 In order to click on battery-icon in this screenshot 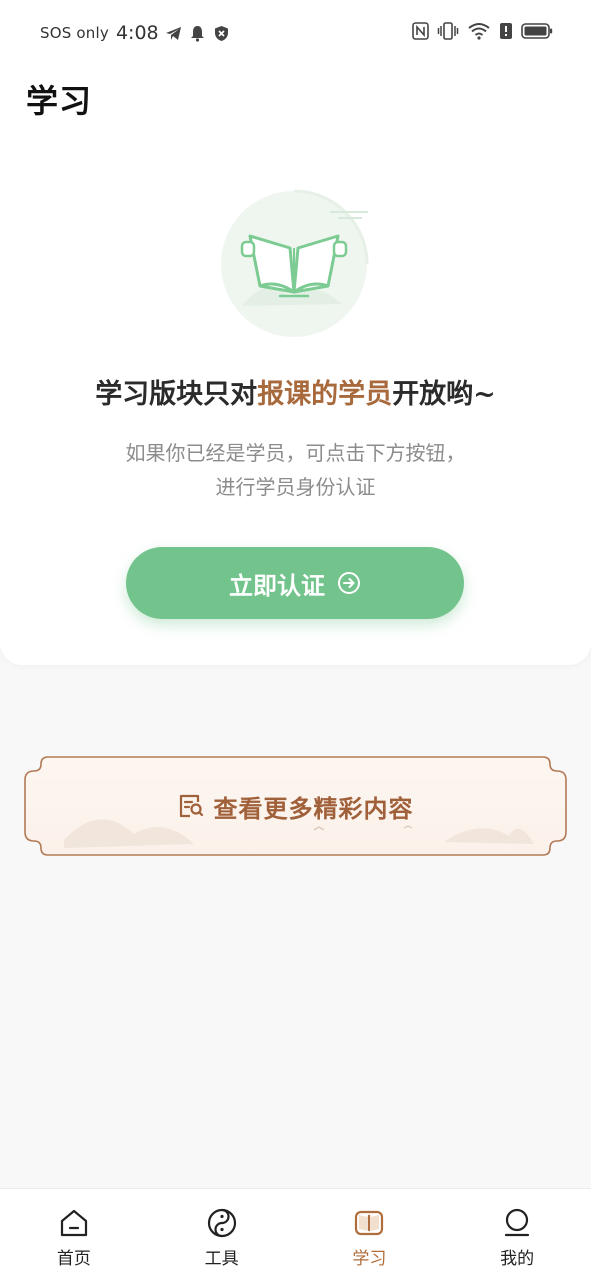, I will do `click(537, 33)`.